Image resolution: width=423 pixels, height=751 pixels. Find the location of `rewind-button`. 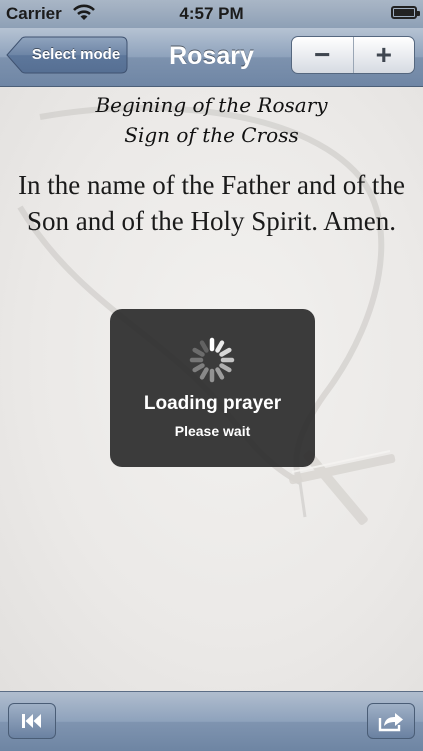

rewind-button is located at coordinates (32, 721).